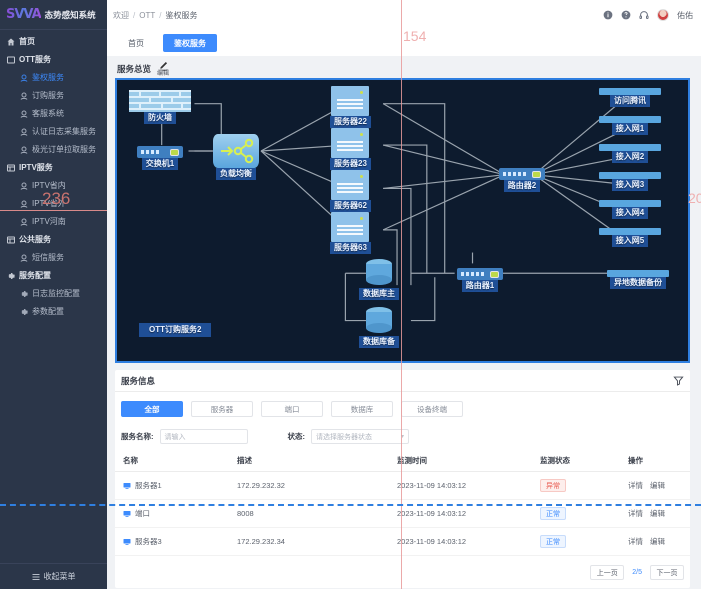 Image resolution: width=701 pixels, height=589 pixels. Describe the element at coordinates (53, 42) in the screenshot. I see `sidebar-item-home: 首页` at that location.